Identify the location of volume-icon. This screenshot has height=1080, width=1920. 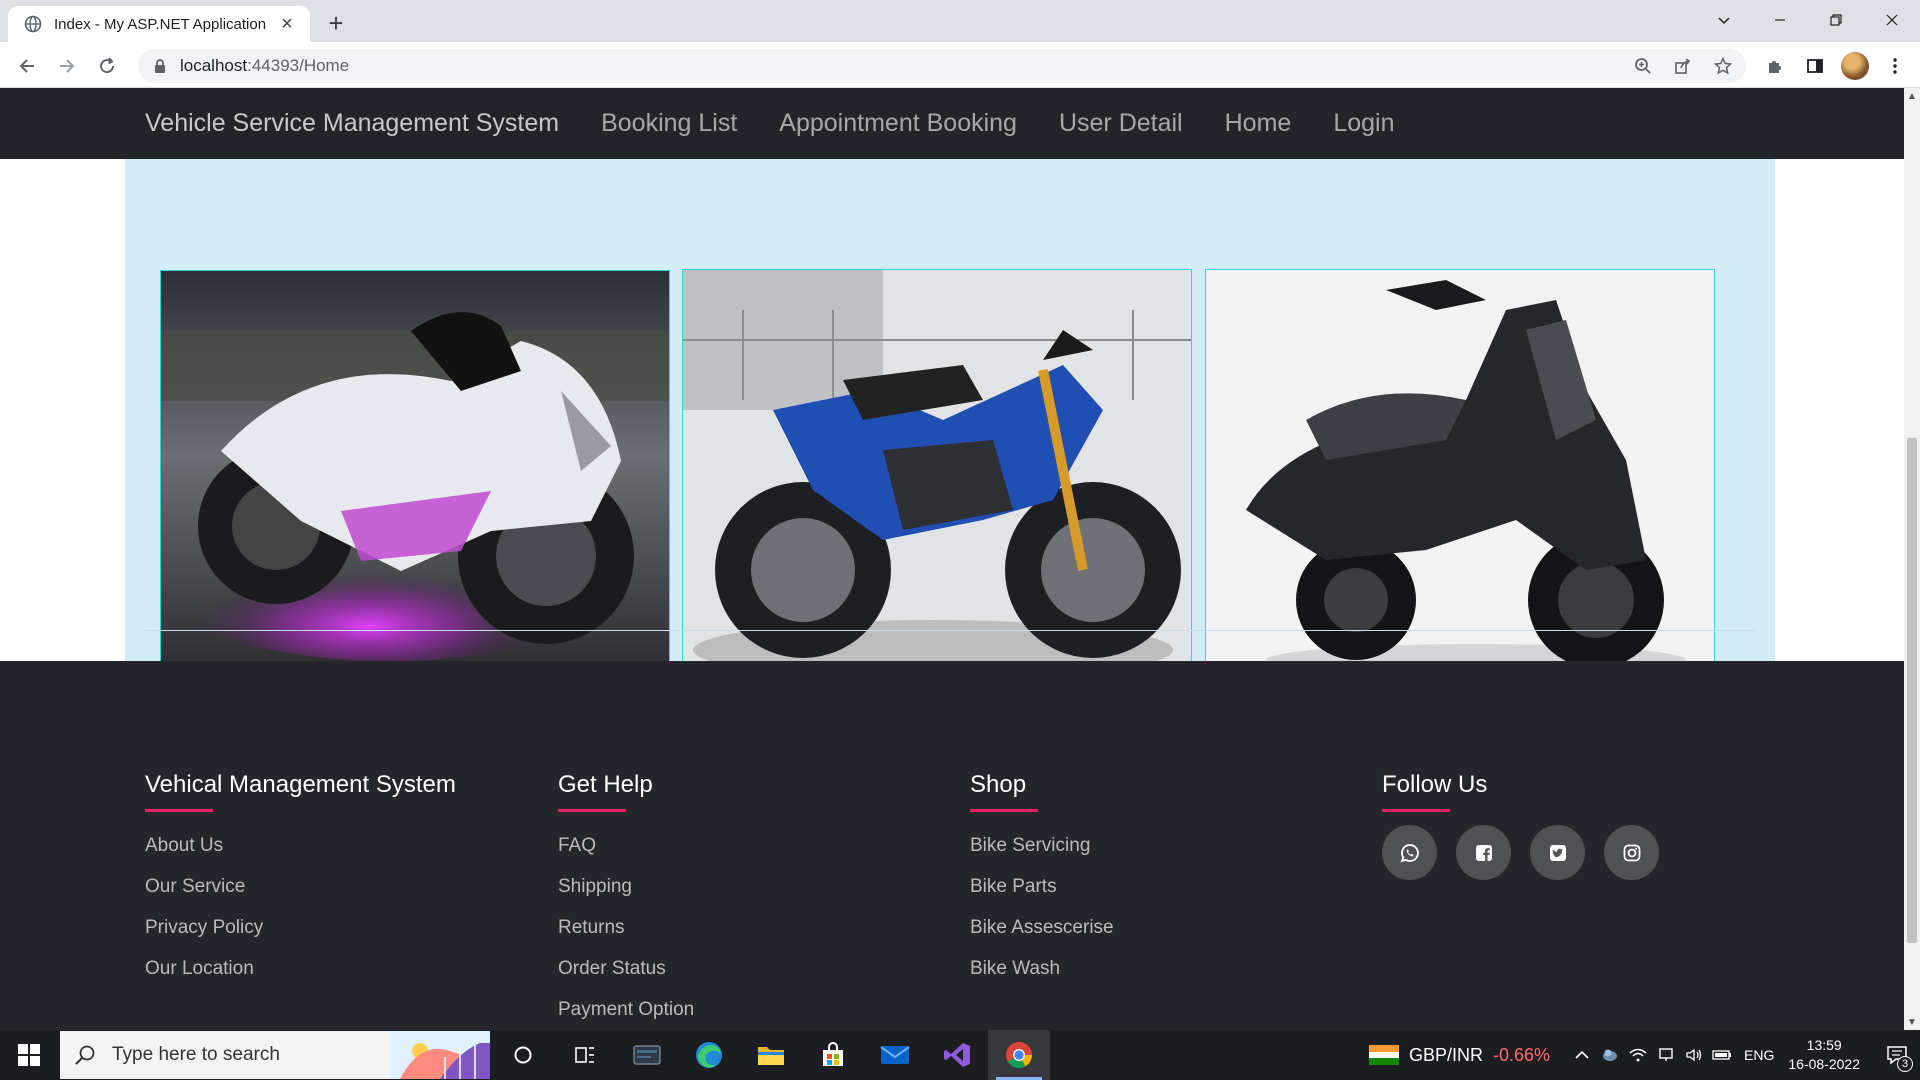
(1694, 1055).